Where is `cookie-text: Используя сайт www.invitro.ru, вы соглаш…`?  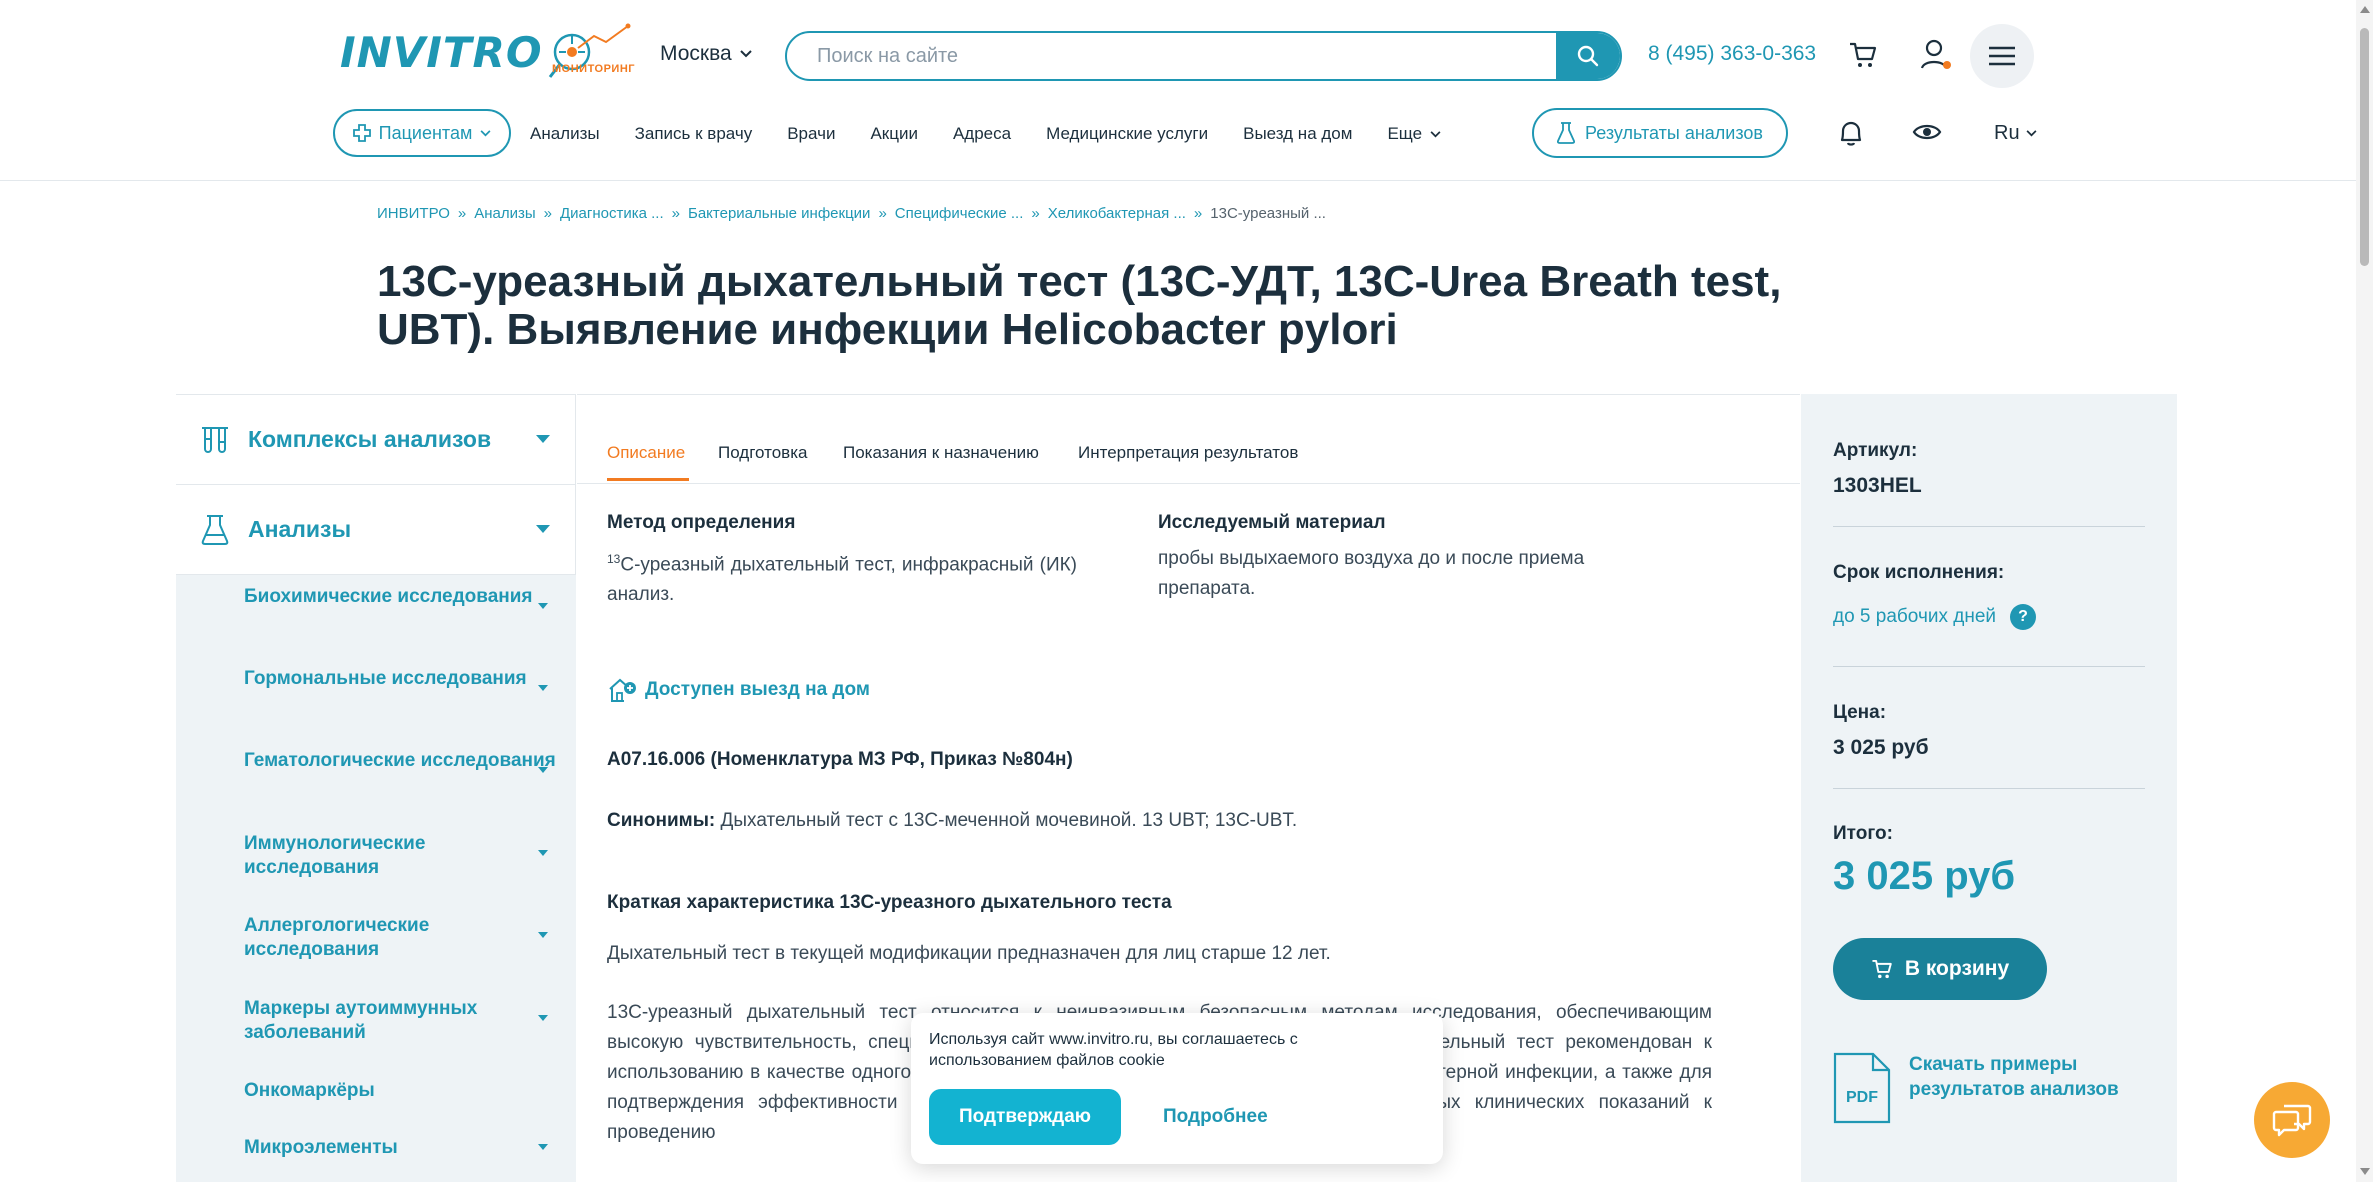
cookie-text: Используя сайт www.invitro.ru, вы соглаш… is located at coordinates (1113, 1050).